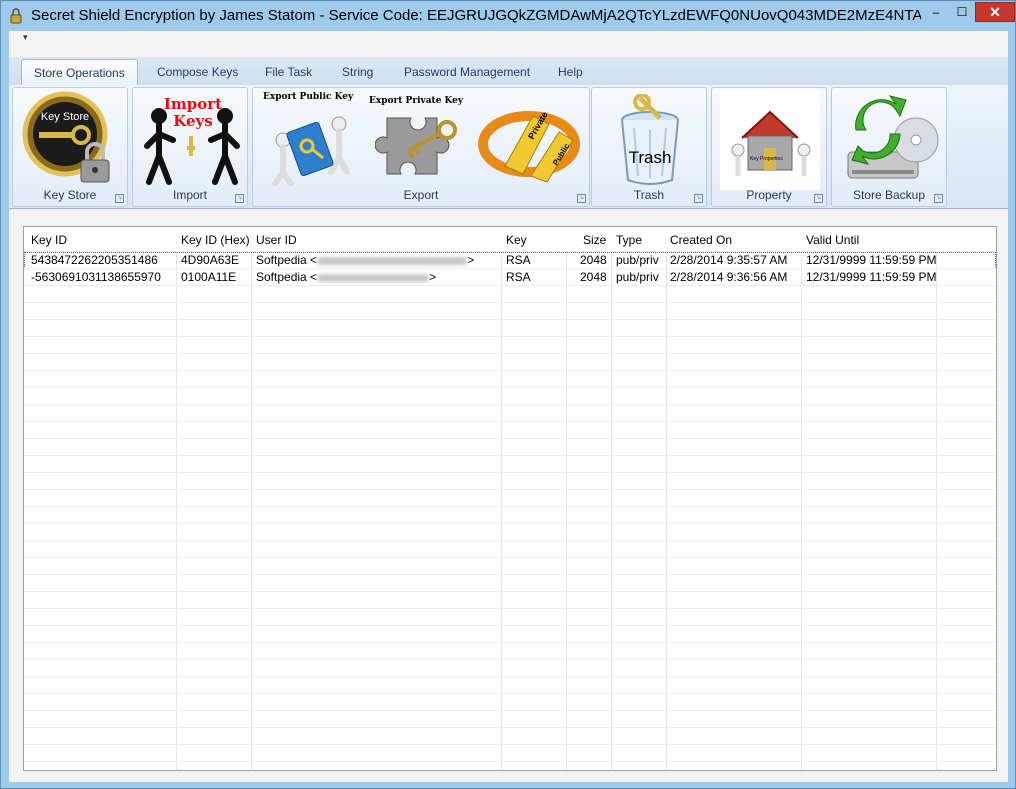 Image resolution: width=1016 pixels, height=789 pixels. I want to click on tab-string: String, so click(357, 72).